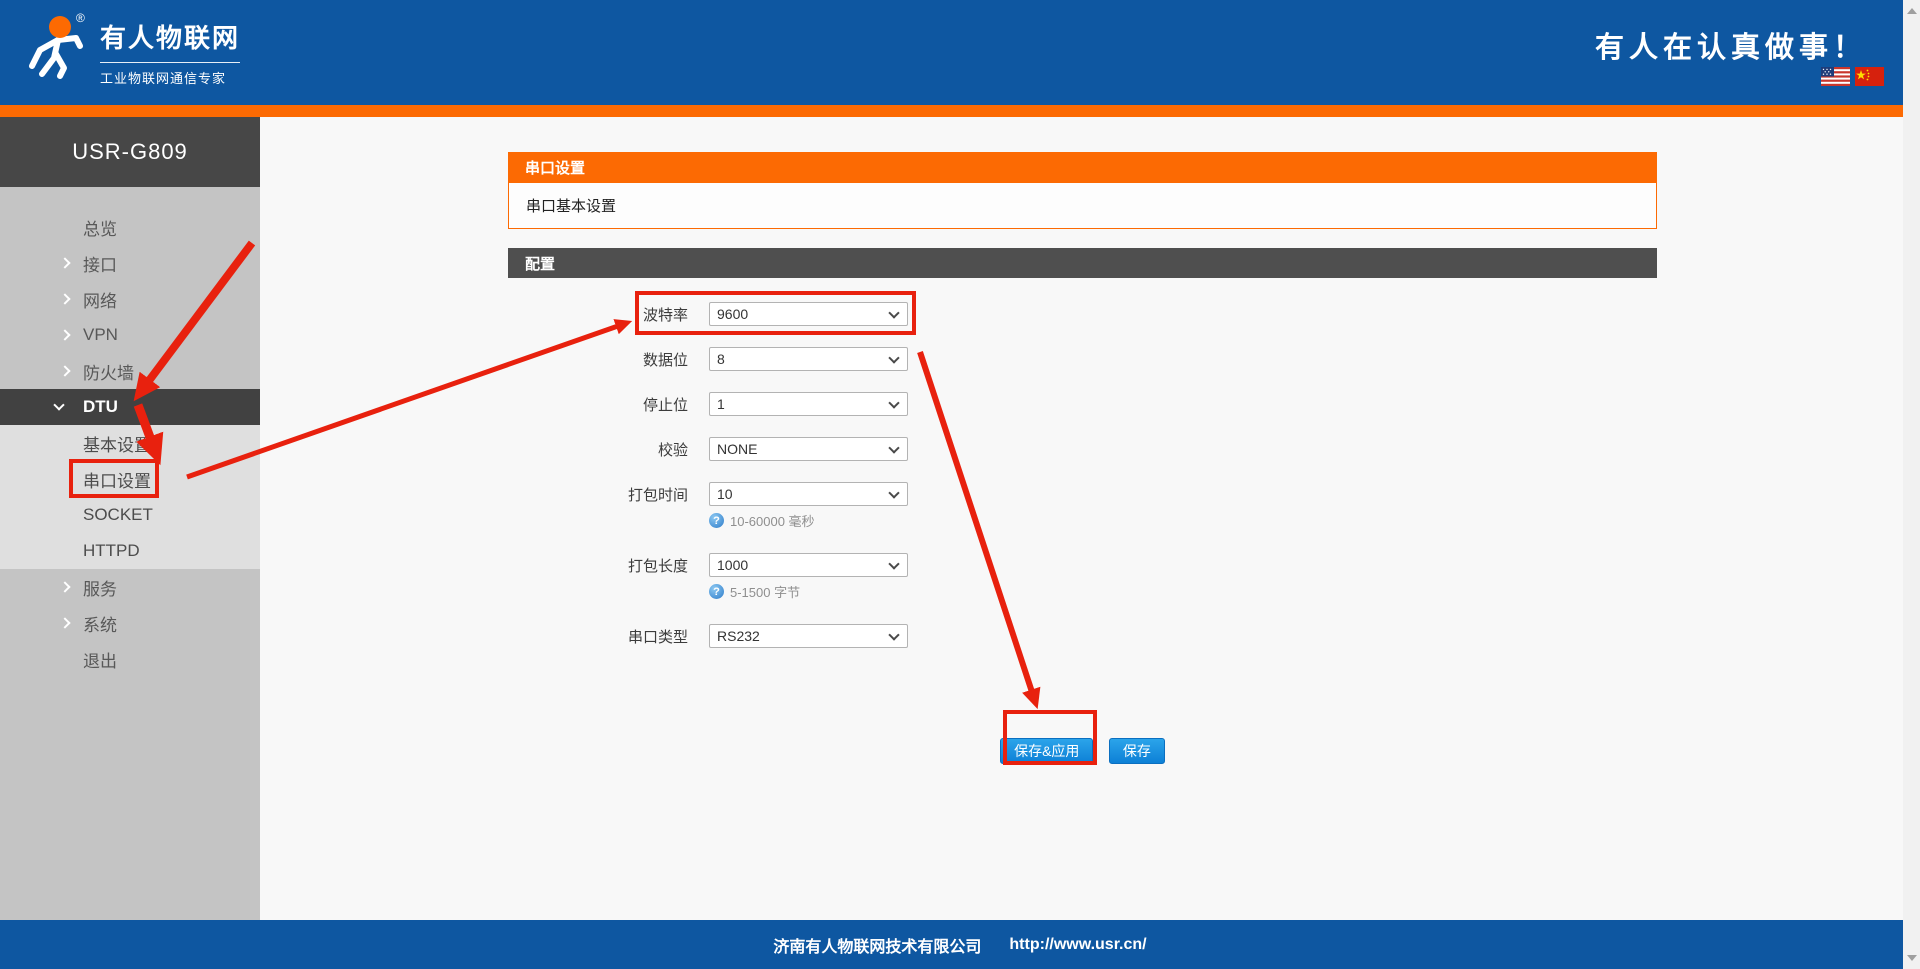 The height and width of the screenshot is (969, 1920). What do you see at coordinates (117, 445) in the screenshot?
I see `sidebar-item-label: 基本设置` at bounding box center [117, 445].